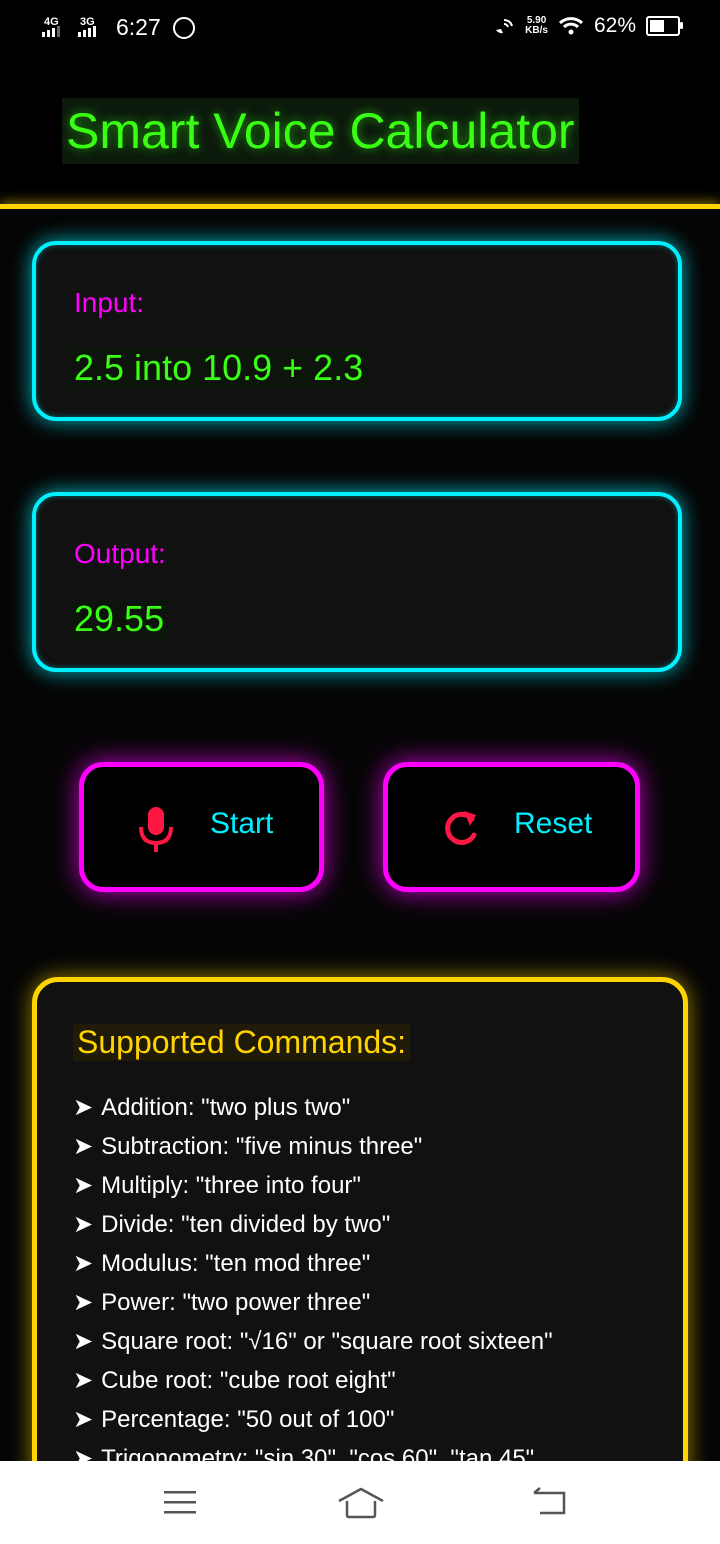  What do you see at coordinates (536, 30) in the screenshot?
I see `speed-unit: KB/s` at bounding box center [536, 30].